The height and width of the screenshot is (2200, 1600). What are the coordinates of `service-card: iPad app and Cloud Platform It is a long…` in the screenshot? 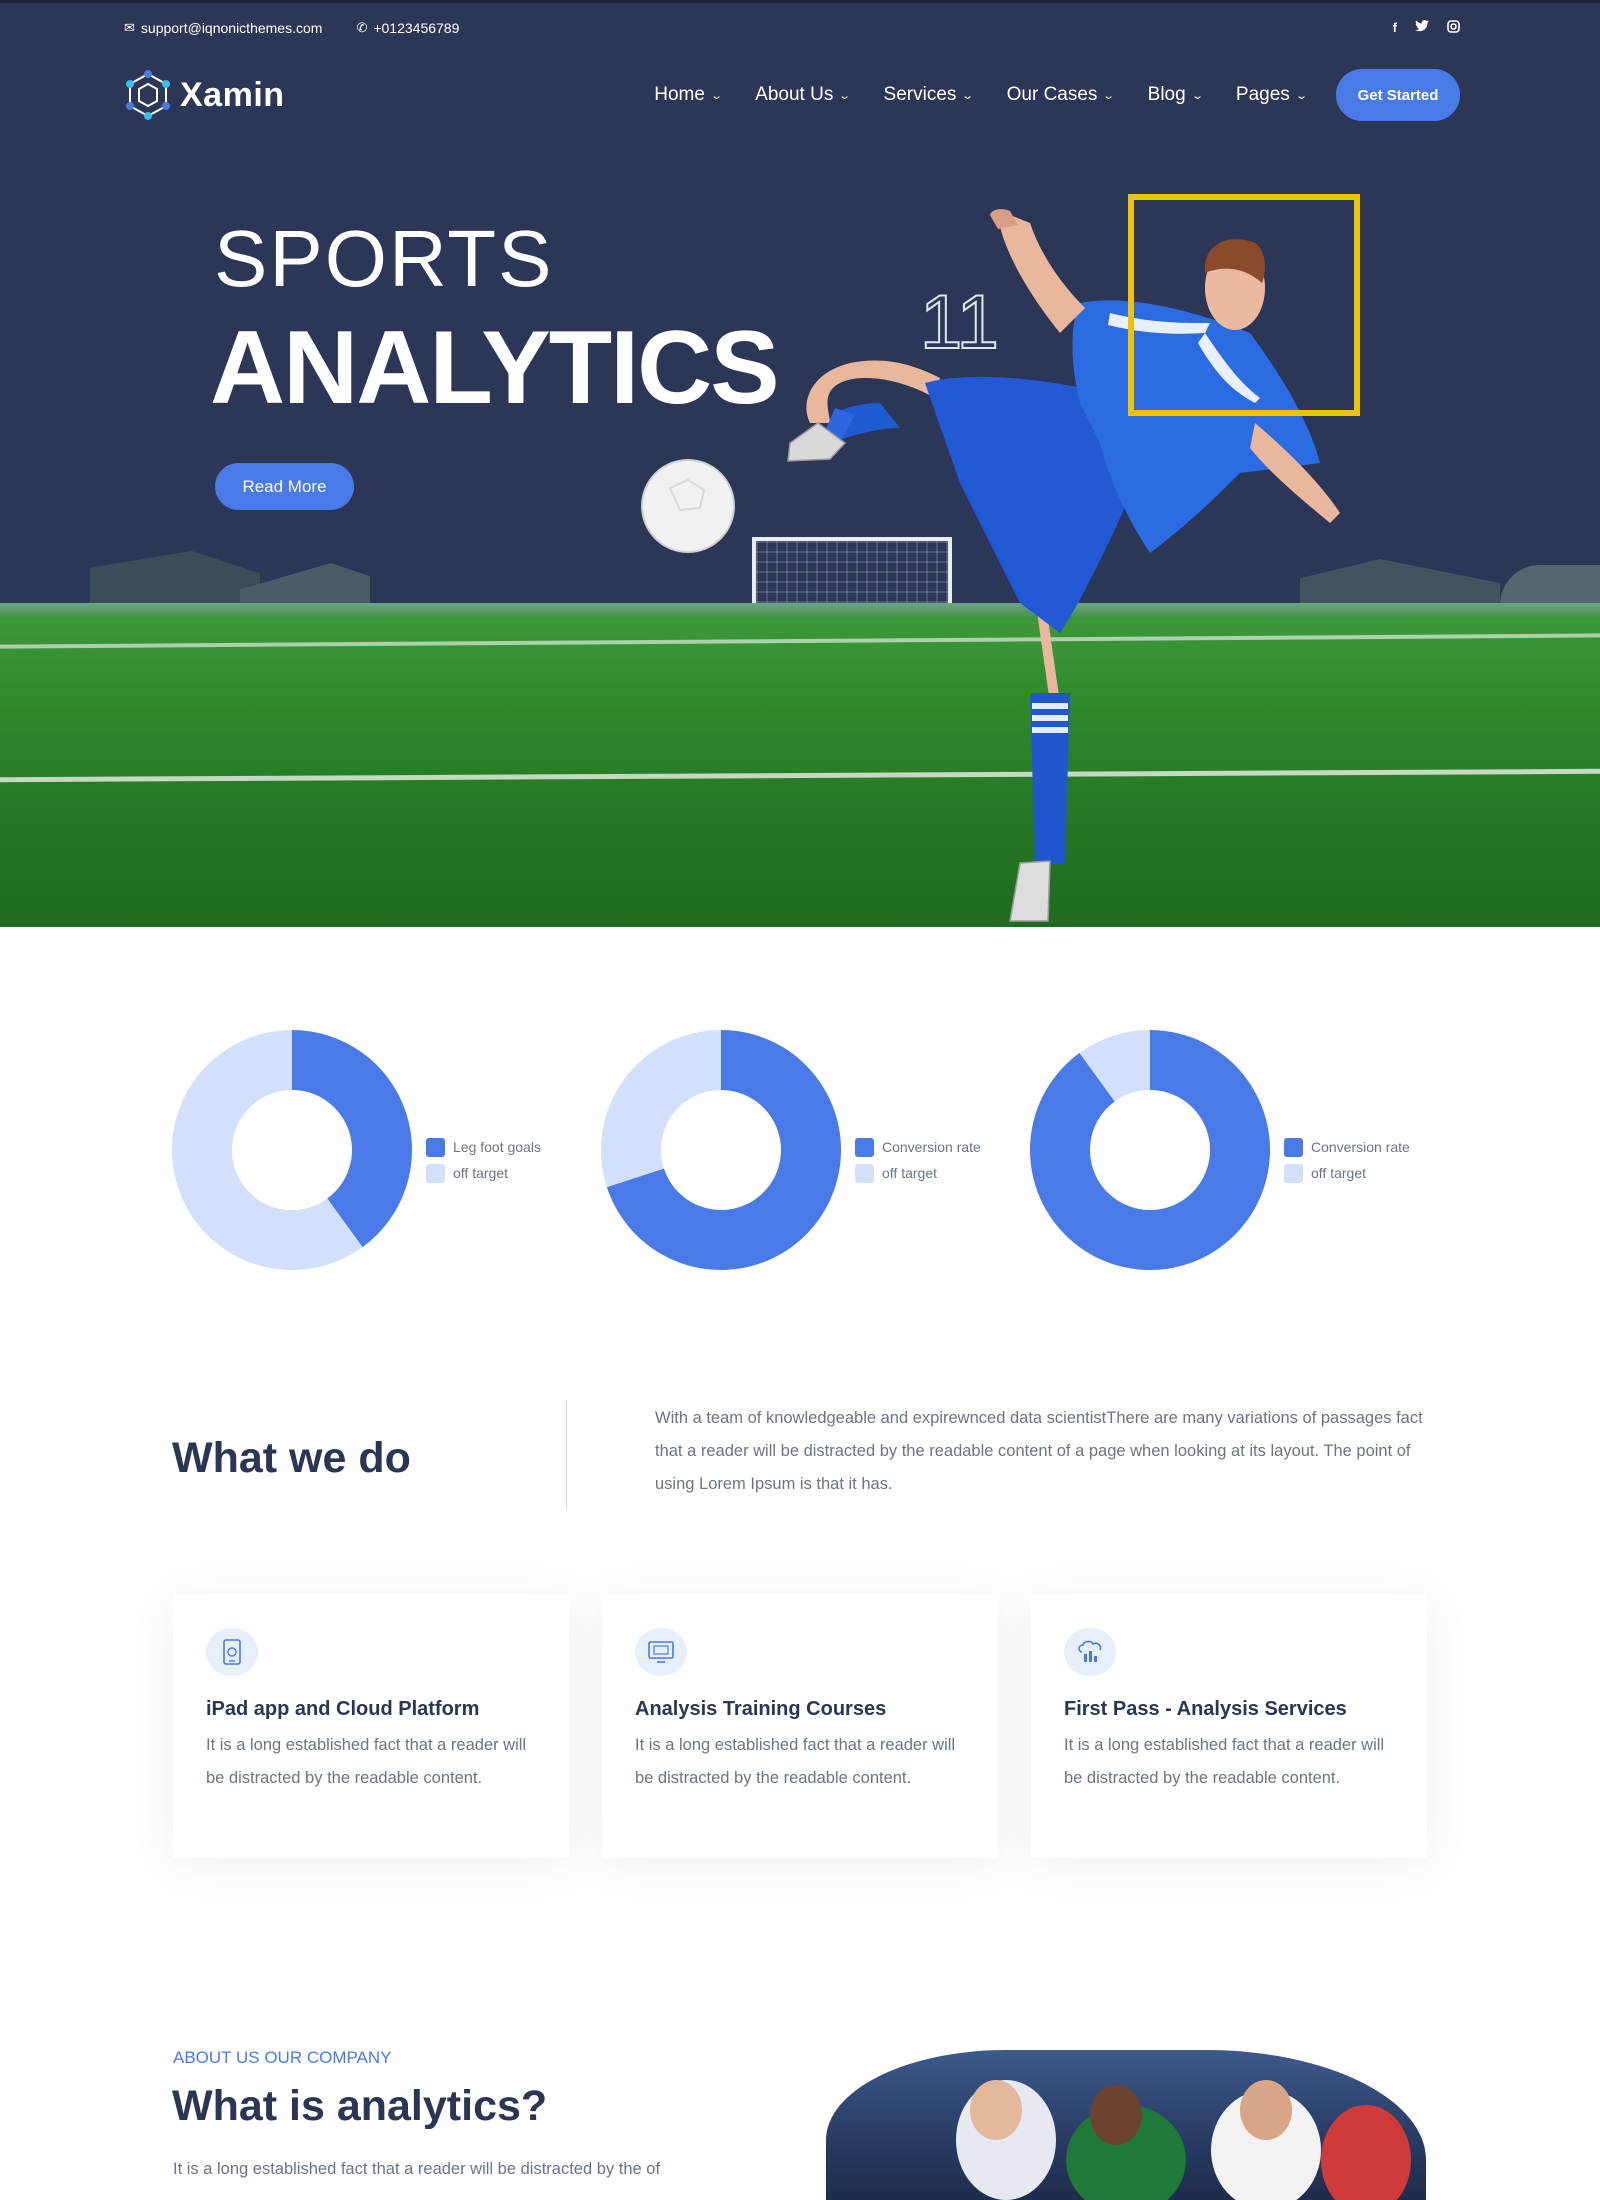 It's located at (371, 1726).